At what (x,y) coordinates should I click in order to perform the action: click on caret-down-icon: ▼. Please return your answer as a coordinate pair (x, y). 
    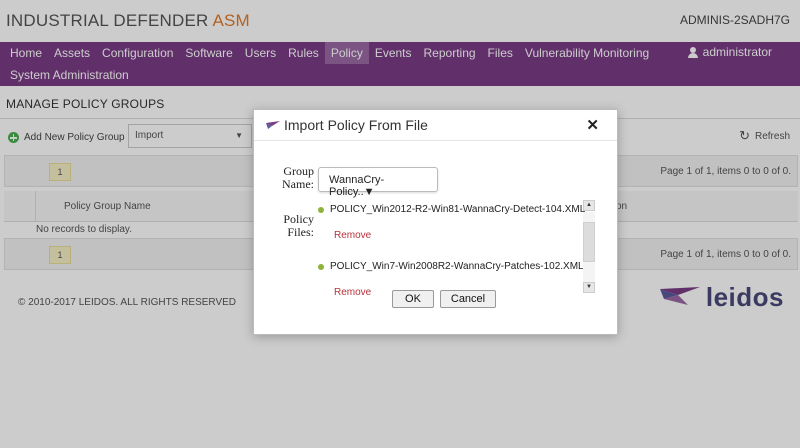
    Looking at the image, I should click on (369, 192).